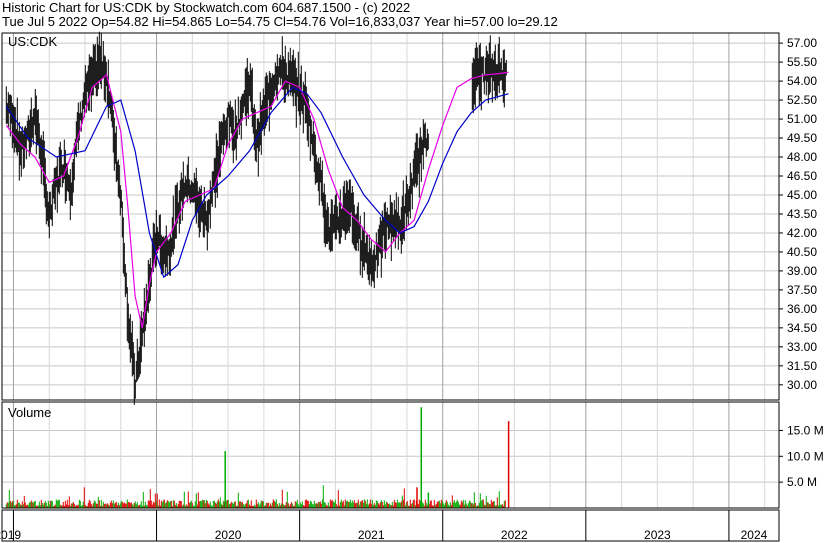 The height and width of the screenshot is (543, 830). What do you see at coordinates (805, 430) in the screenshot?
I see `volume-tick-label: 15.0 M` at bounding box center [805, 430].